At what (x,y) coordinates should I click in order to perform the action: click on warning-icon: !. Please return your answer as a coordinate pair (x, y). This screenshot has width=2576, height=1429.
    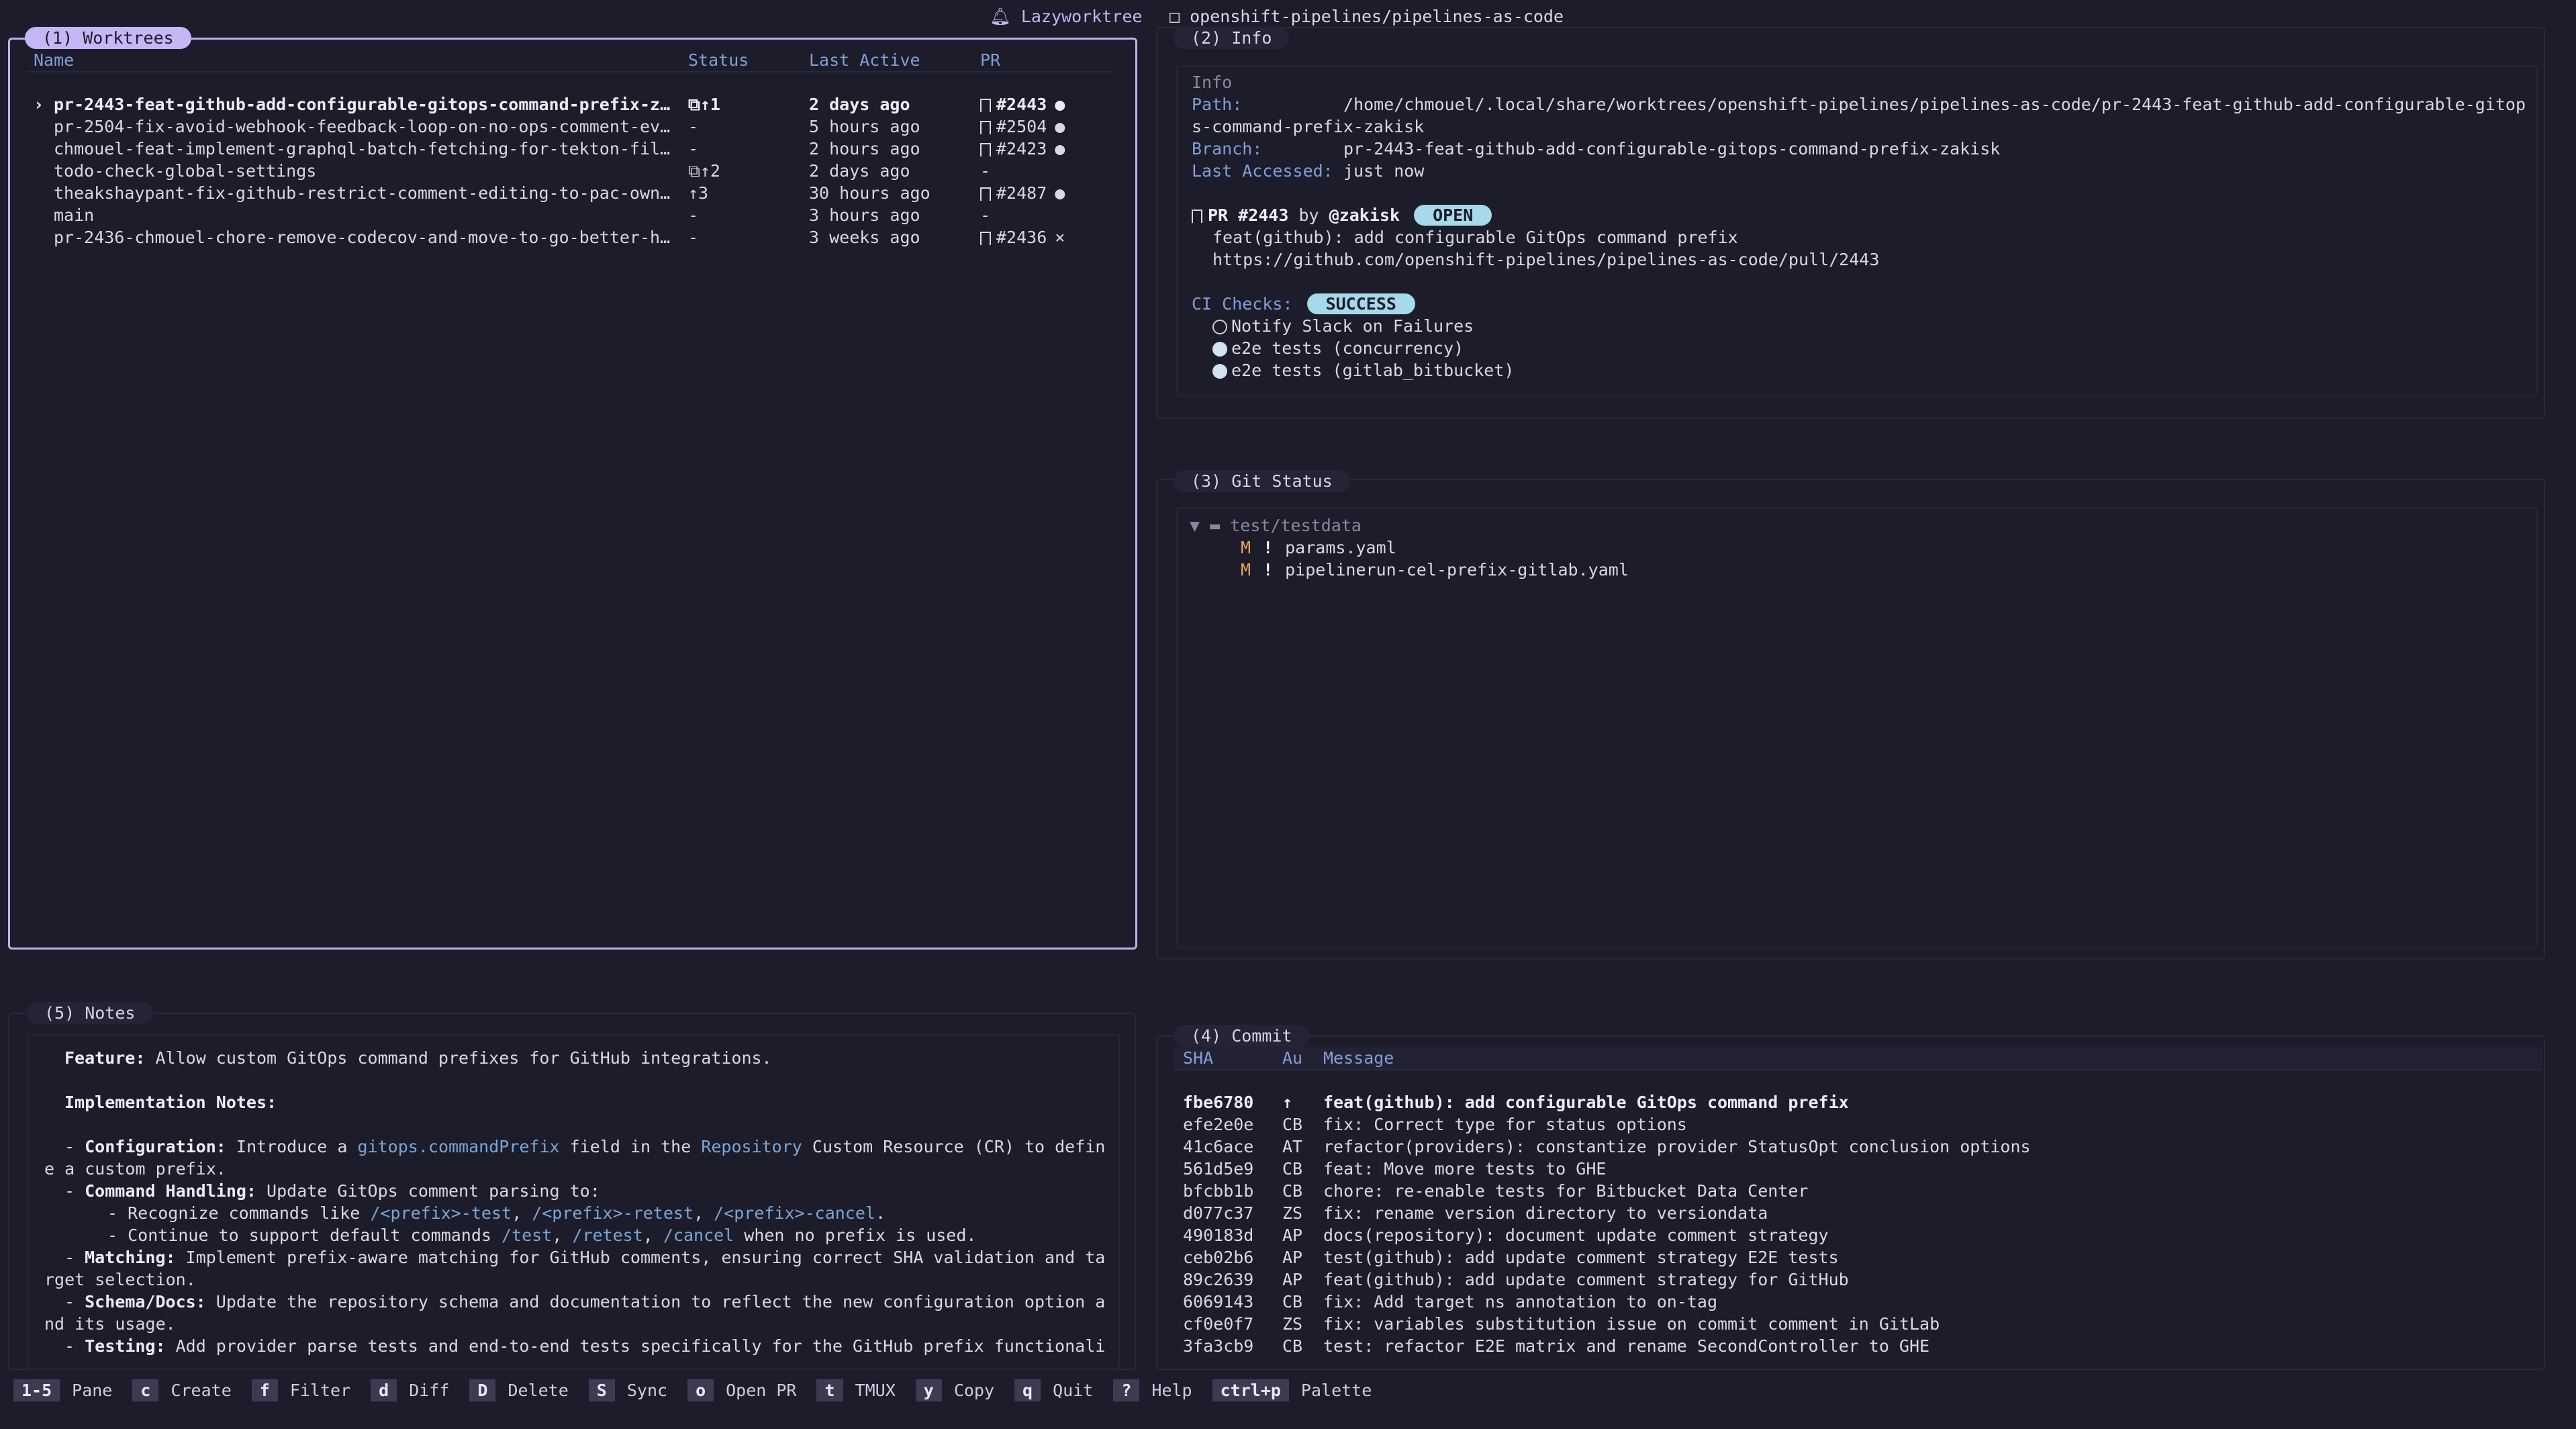
    Looking at the image, I should click on (1268, 570).